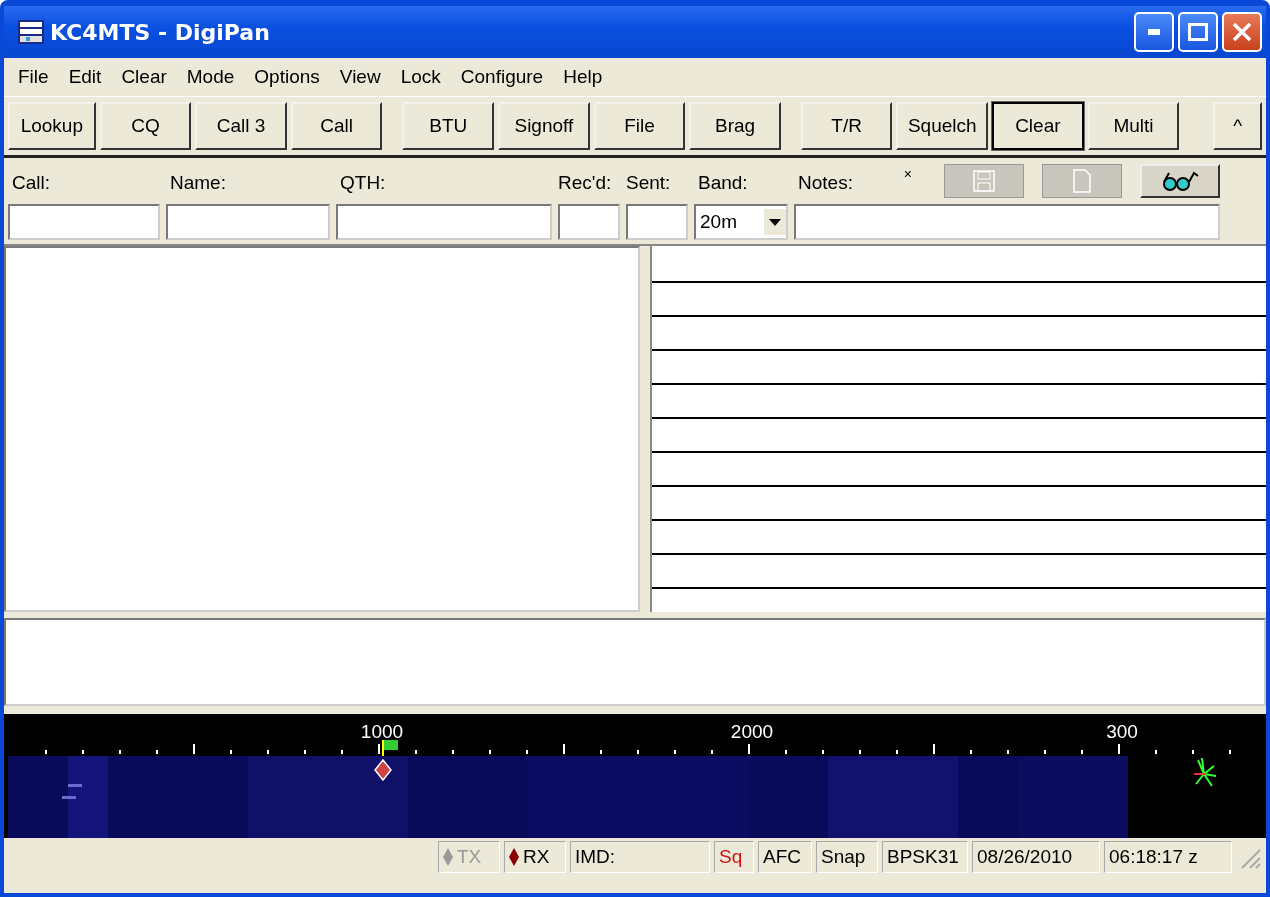 The image size is (1270, 897). What do you see at coordinates (741, 222) in the screenshot?
I see `band-dropdown: 20m` at bounding box center [741, 222].